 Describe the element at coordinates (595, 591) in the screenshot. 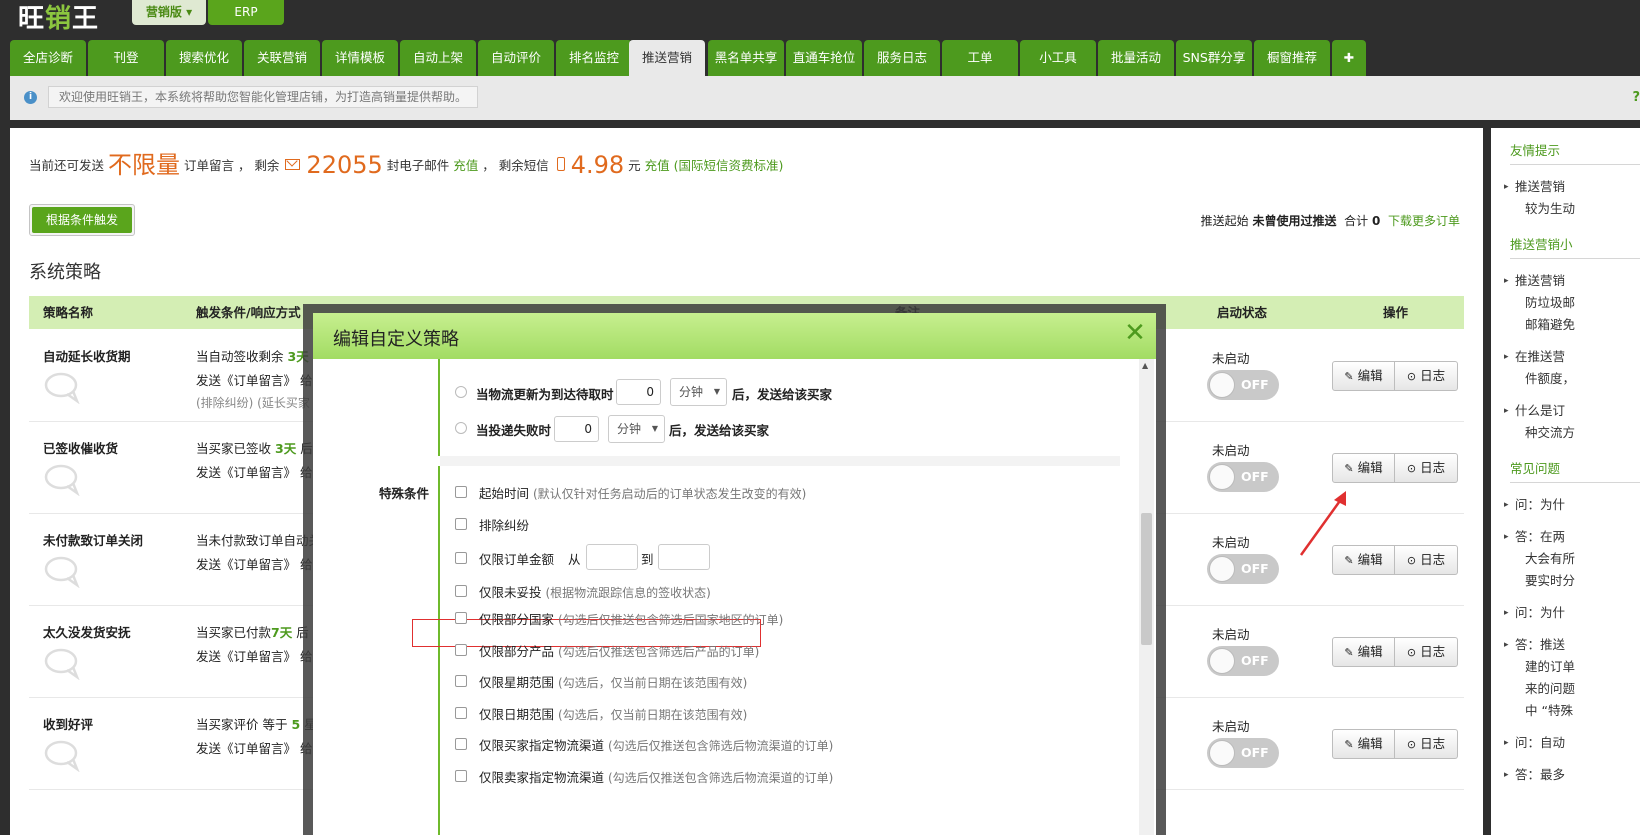

I see `checkbox-label: 仅限未妥投 (根据物流跟踪信息的签收状态)` at that location.